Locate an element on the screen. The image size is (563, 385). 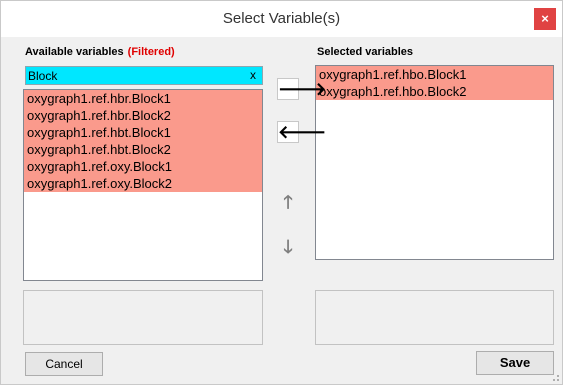
list-item: oxygraph1.ref.hbt.Block2 is located at coordinates (143, 149).